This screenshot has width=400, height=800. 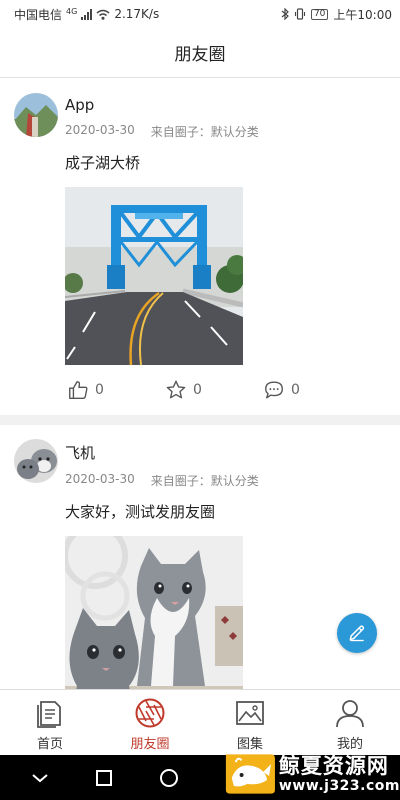 What do you see at coordinates (250, 713) in the screenshot?
I see `image-icon` at bounding box center [250, 713].